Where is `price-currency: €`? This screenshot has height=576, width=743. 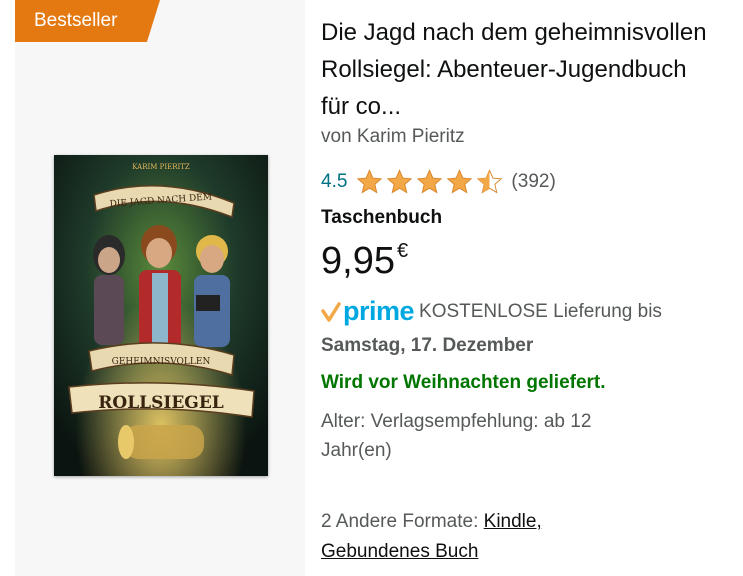
price-currency: € is located at coordinates (402, 251).